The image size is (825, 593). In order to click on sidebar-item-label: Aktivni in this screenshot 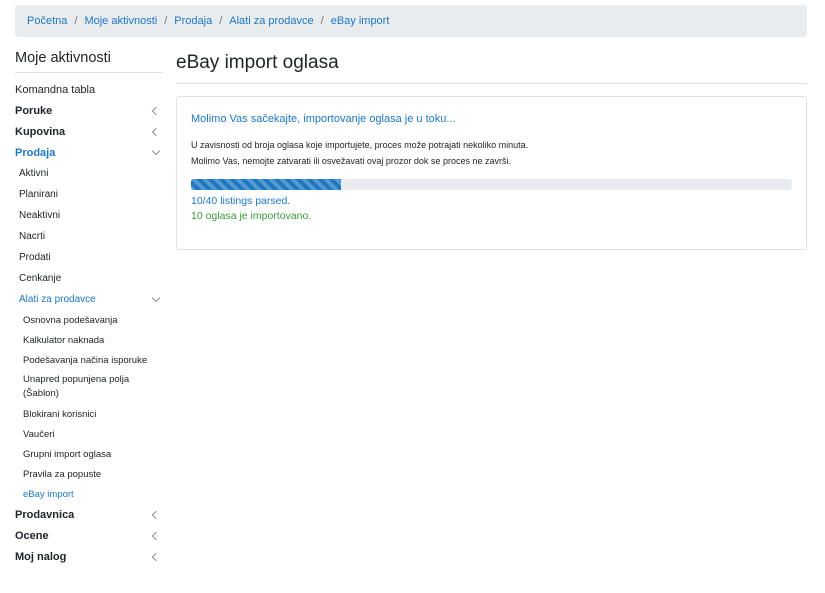, I will do `click(34, 173)`.